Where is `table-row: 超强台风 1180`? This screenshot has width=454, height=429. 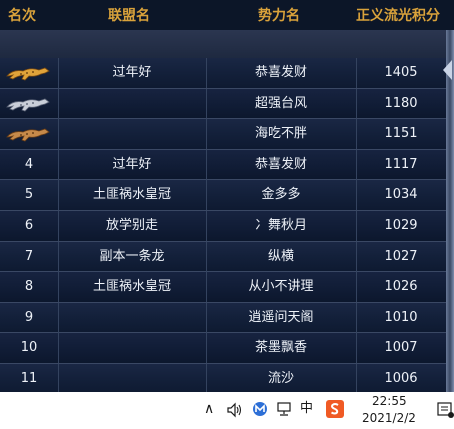
table-row: 超强台风 1180 is located at coordinates (223, 104).